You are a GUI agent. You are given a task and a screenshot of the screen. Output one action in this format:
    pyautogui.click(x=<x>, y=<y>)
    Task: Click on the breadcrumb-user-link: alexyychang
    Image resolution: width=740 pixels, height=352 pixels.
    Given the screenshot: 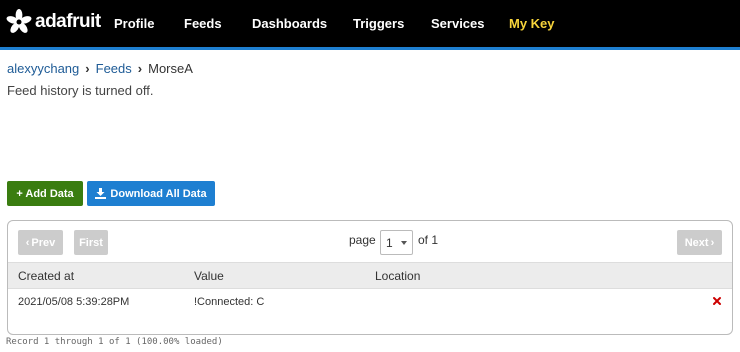 What is the action you would take?
    pyautogui.click(x=43, y=68)
    